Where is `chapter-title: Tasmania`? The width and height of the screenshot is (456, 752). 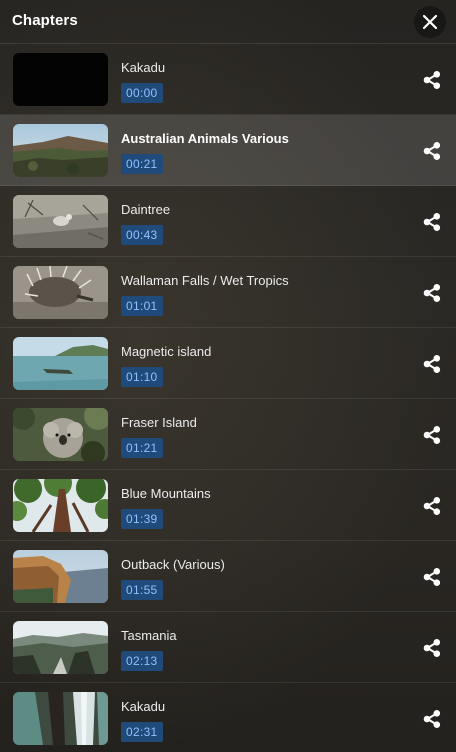
chapter-title: Tasmania is located at coordinates (149, 635).